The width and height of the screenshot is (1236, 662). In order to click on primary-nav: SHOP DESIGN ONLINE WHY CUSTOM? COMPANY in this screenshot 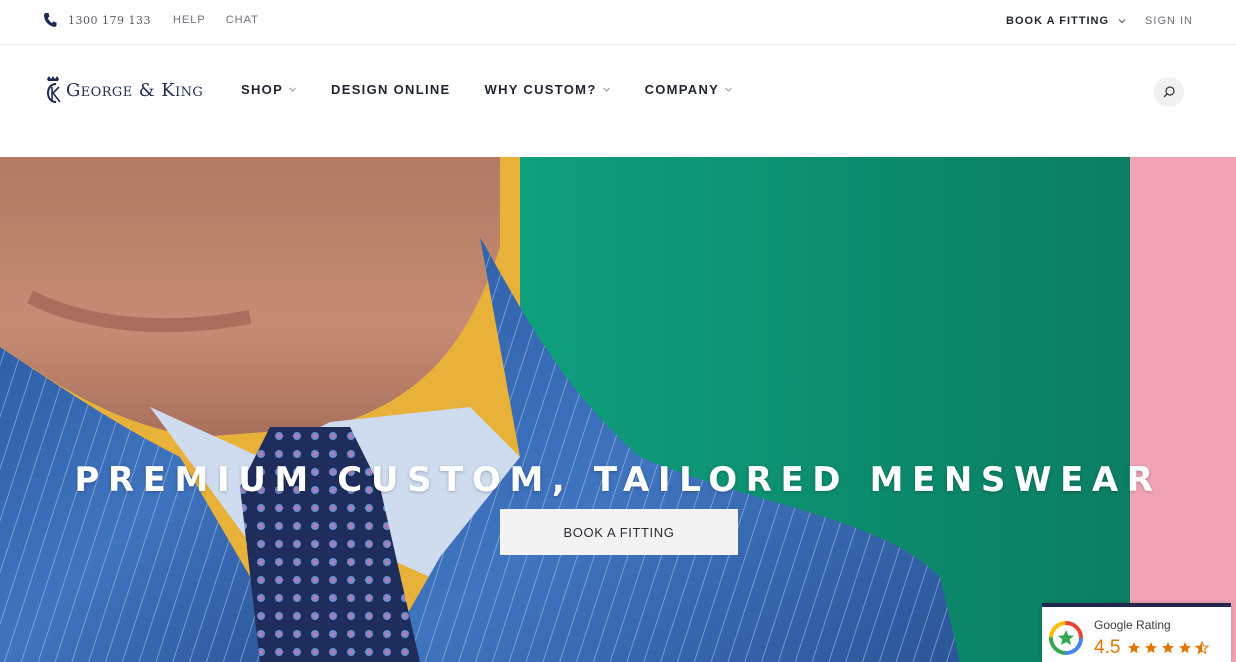, I will do `click(504, 89)`.